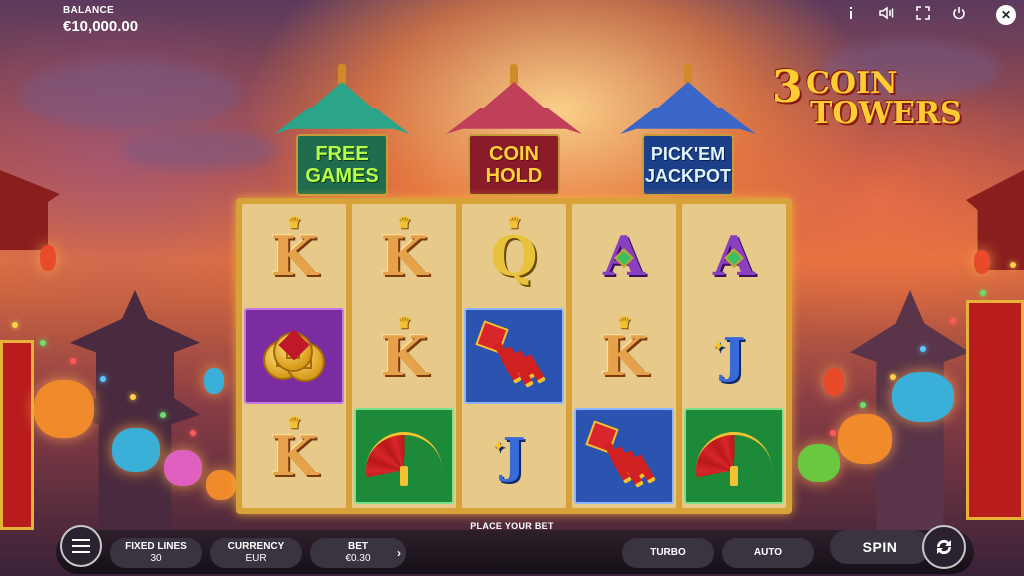 Image resolution: width=1024 pixels, height=576 pixels. I want to click on tower-sign-line: COIN, so click(514, 154).